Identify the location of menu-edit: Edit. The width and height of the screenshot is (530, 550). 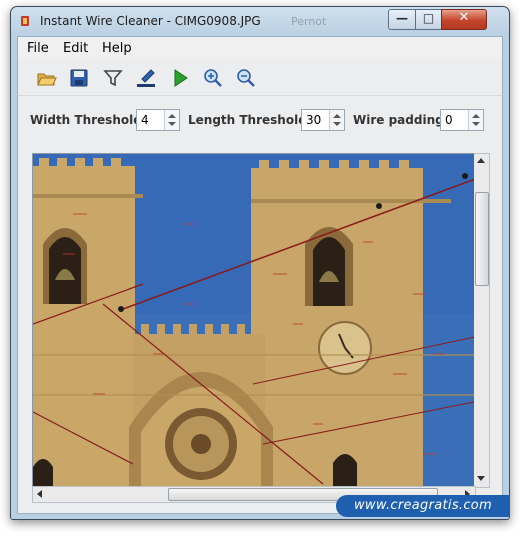
(75, 48).